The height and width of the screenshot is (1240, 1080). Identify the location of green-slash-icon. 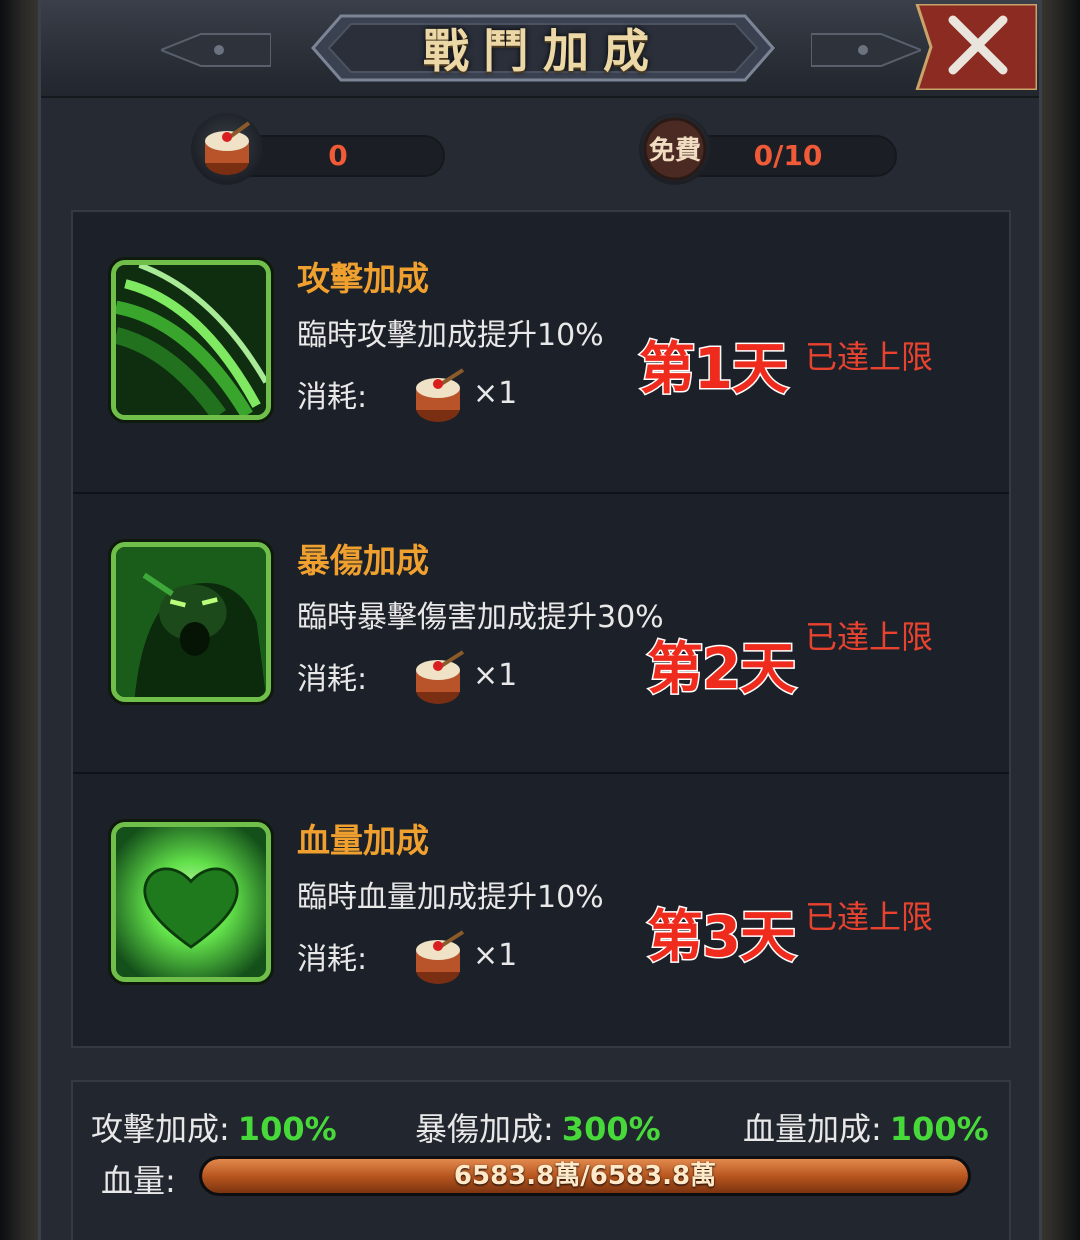
(191, 340).